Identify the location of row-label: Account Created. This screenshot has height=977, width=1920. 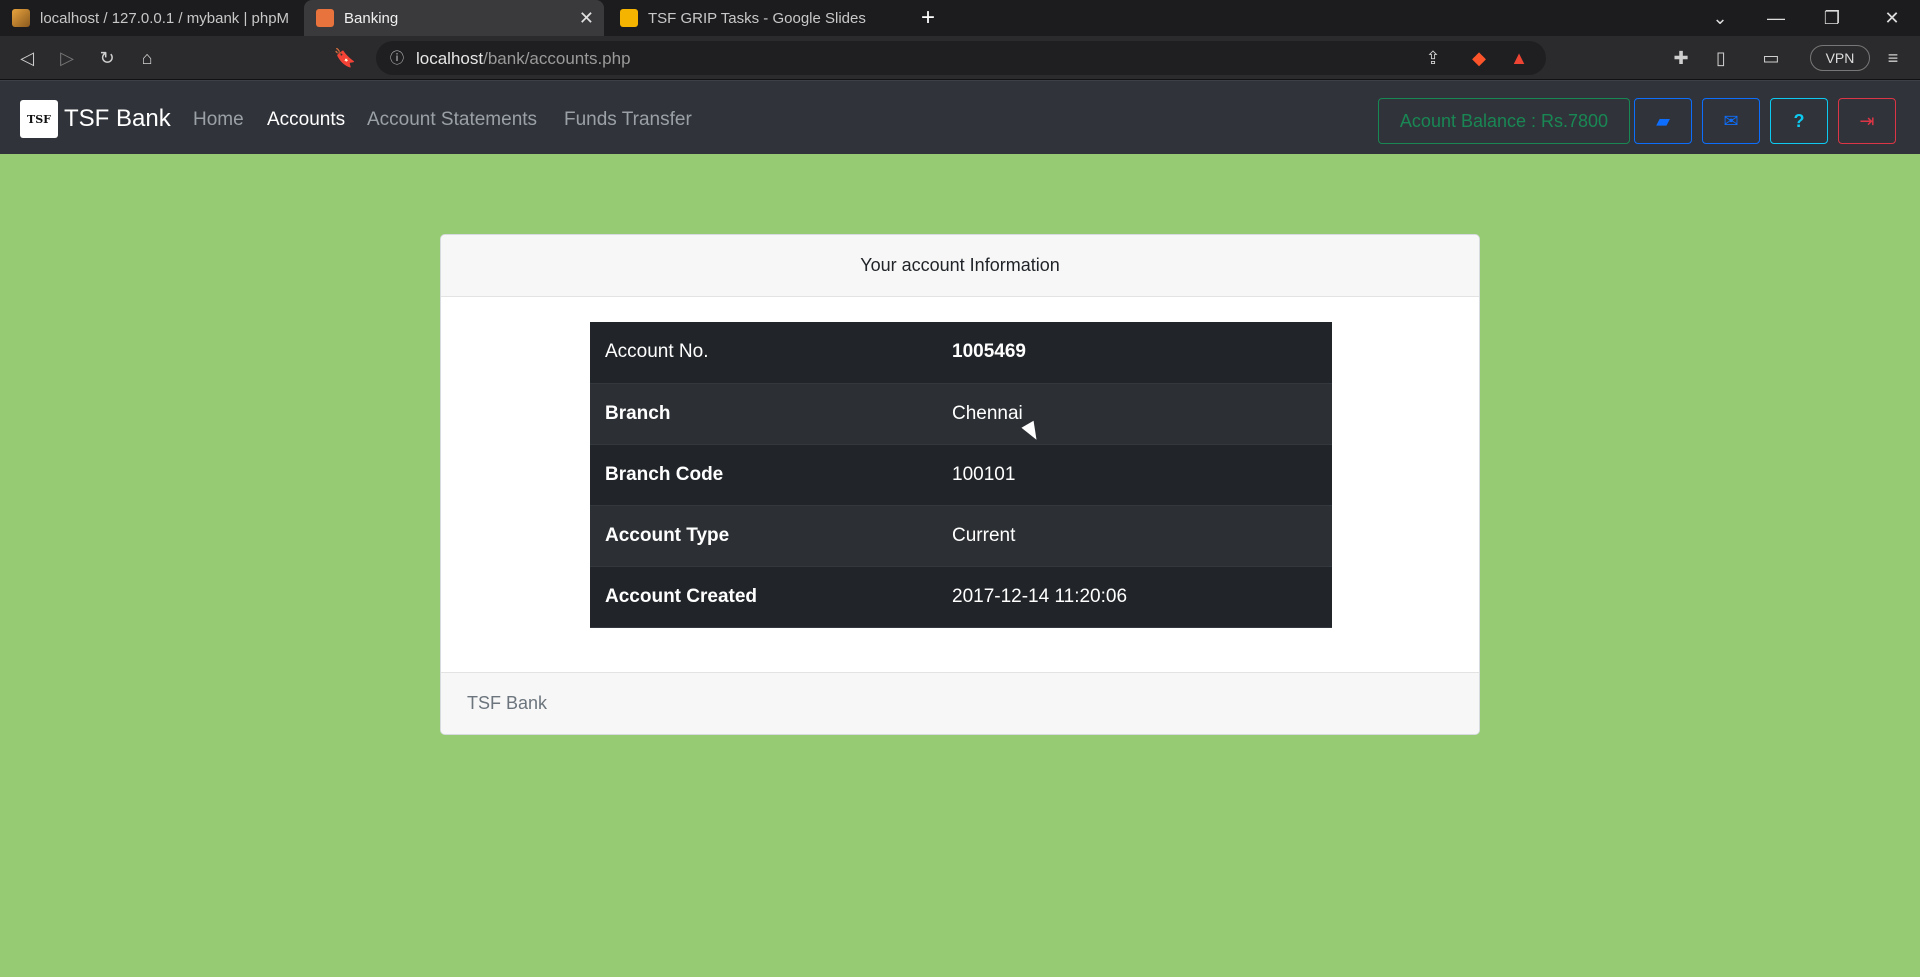
(763, 597).